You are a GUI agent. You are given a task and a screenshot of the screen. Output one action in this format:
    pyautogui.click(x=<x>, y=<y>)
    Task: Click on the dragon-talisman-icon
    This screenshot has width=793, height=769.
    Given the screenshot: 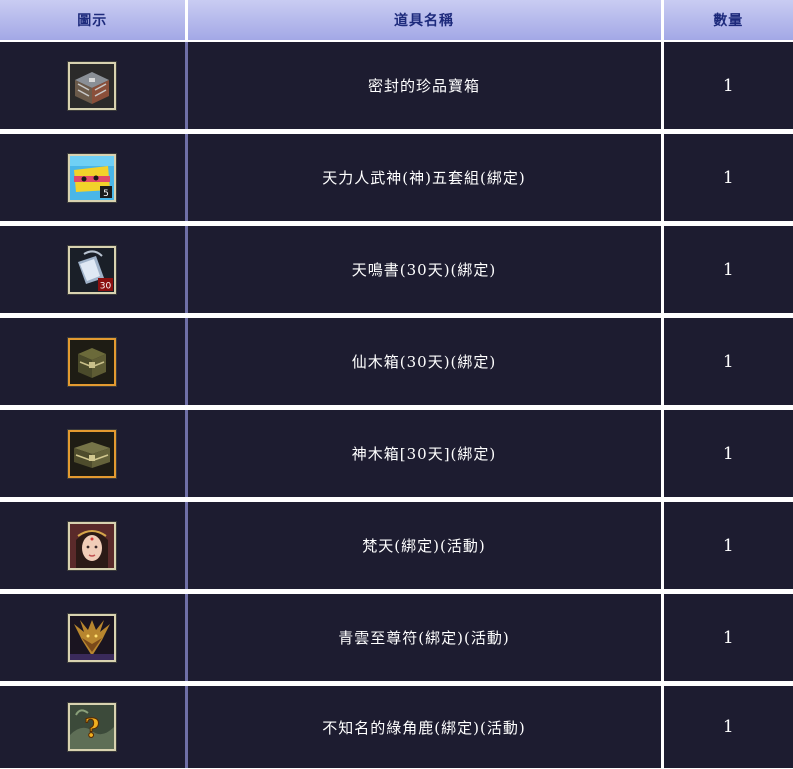 What is the action you would take?
    pyautogui.click(x=92, y=637)
    